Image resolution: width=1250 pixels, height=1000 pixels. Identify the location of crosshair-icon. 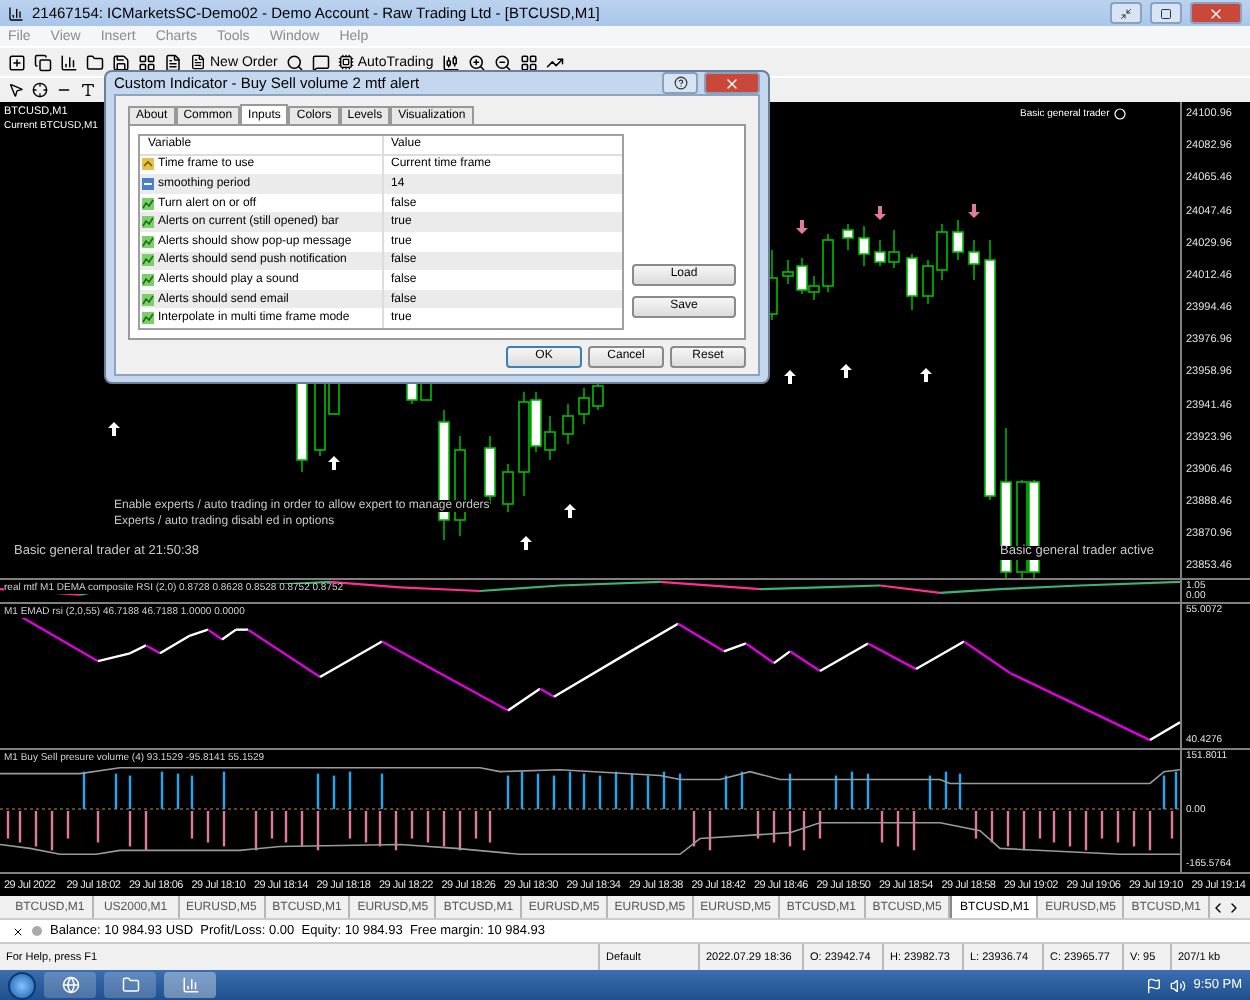
(40, 90).